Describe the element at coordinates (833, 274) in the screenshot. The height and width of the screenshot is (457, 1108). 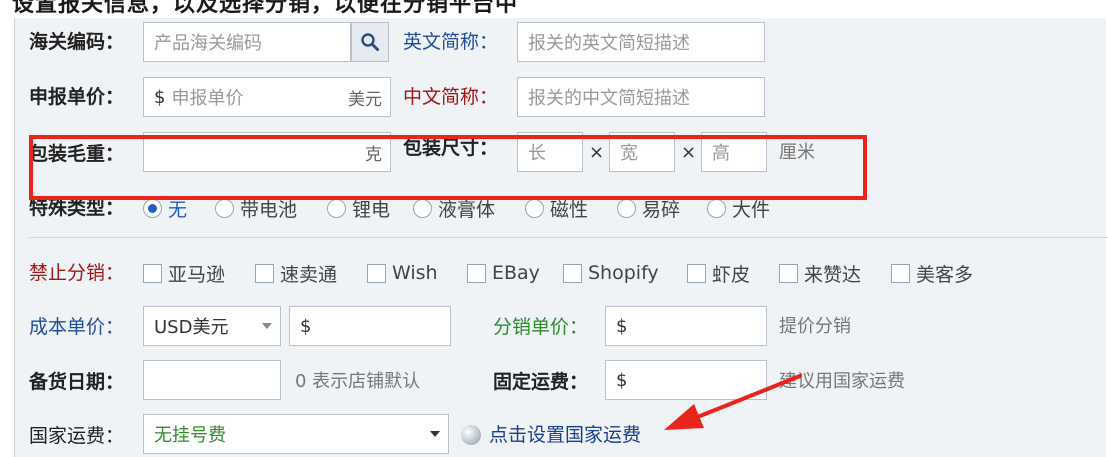
I see `platform-label: 来赞达` at that location.